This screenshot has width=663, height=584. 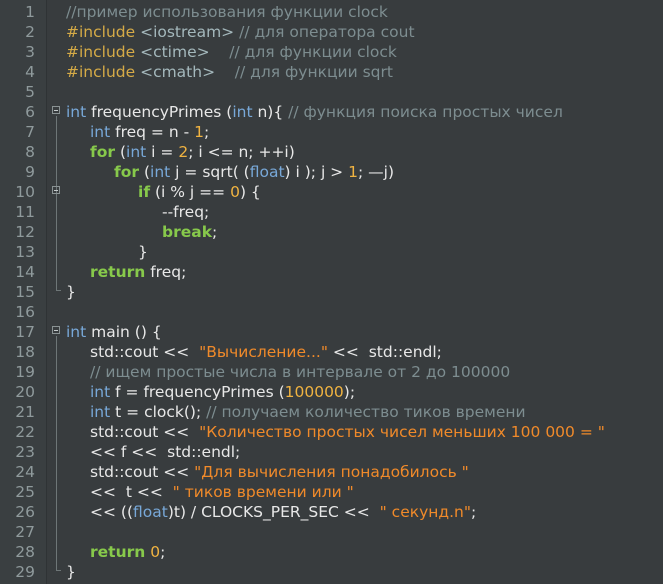 I want to click on code-text: << f << std::endl;, so click(x=165, y=452).